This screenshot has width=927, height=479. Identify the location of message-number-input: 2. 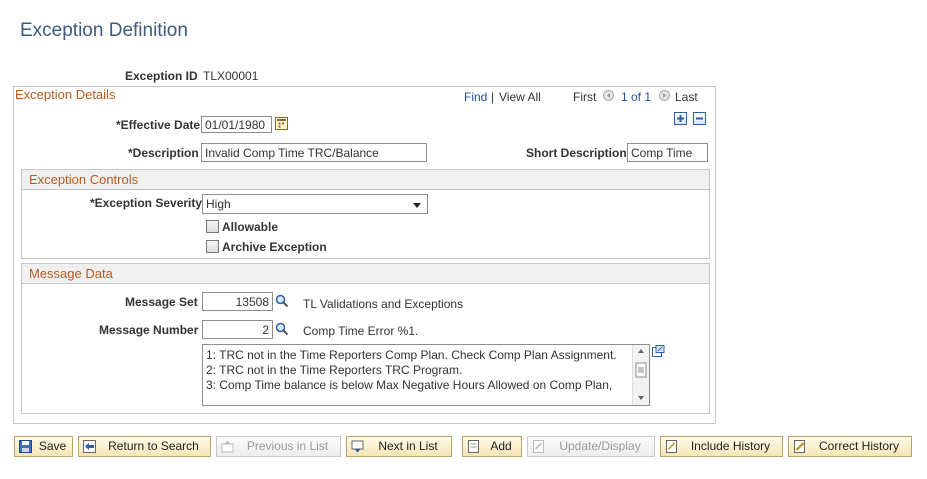
(237, 329).